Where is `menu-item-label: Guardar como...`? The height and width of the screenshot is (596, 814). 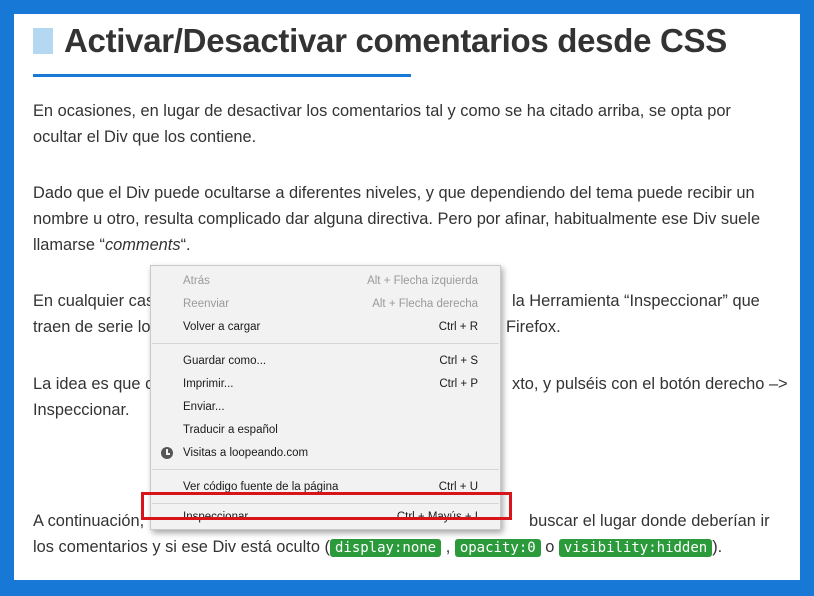 menu-item-label: Guardar como... is located at coordinates (225, 361).